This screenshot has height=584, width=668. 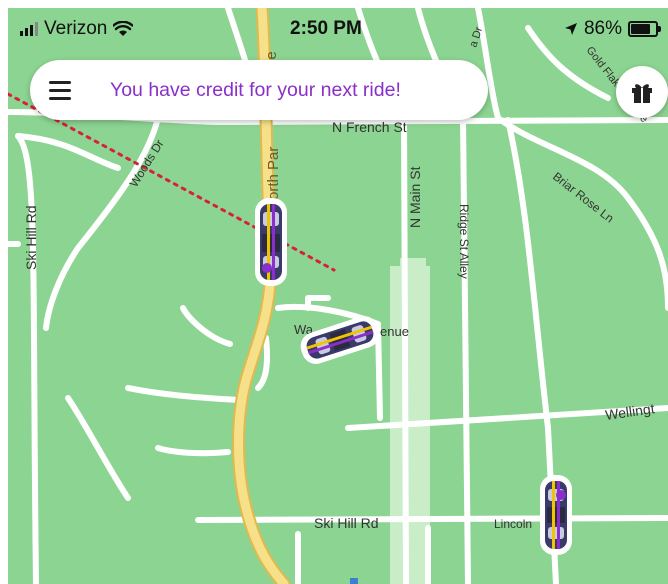 I want to click on label-ski-hill-rd-horizontal: Ski Hill Rd, so click(x=346, y=523).